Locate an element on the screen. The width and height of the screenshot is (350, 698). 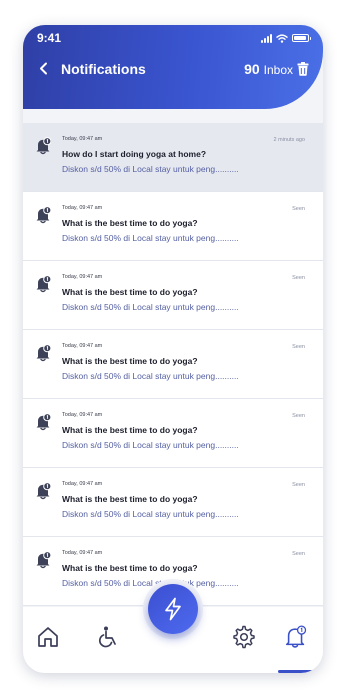
notification-title: How do I start doing yoga at home? is located at coordinates (134, 154).